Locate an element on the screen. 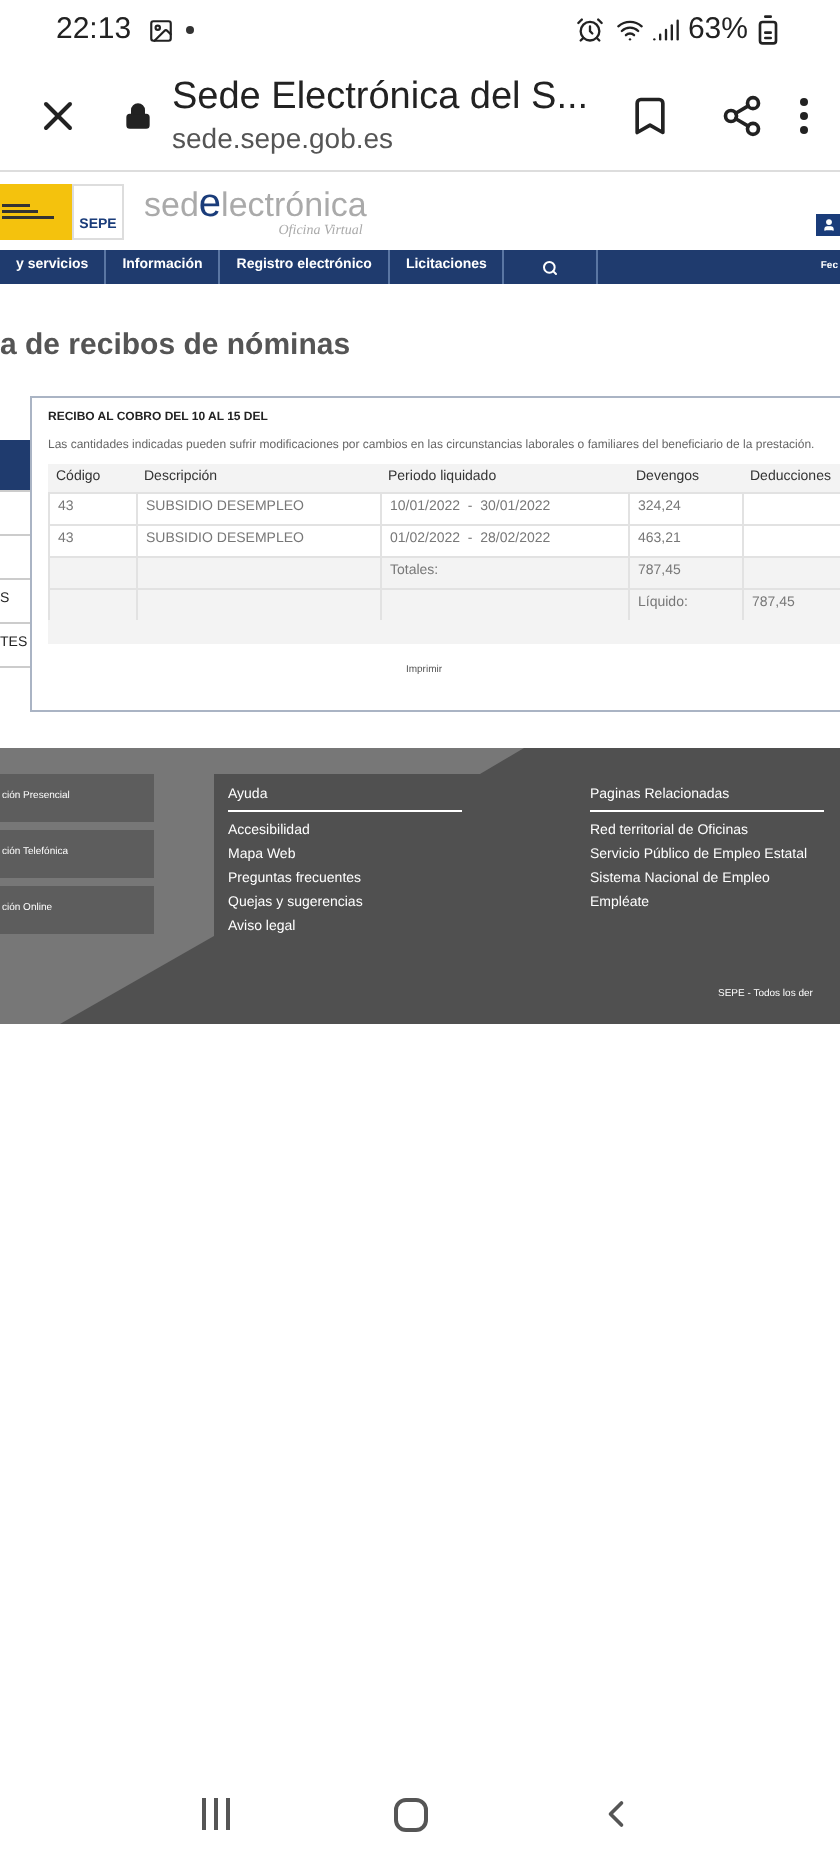  share-button is located at coordinates (742, 115).